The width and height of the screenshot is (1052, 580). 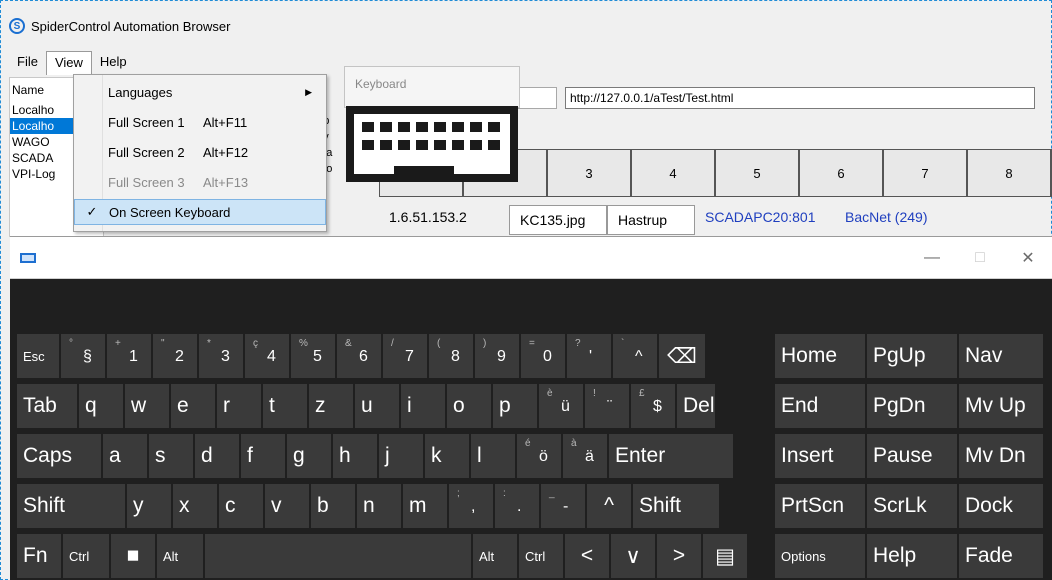 I want to click on key-g: g, so click(x=309, y=456).